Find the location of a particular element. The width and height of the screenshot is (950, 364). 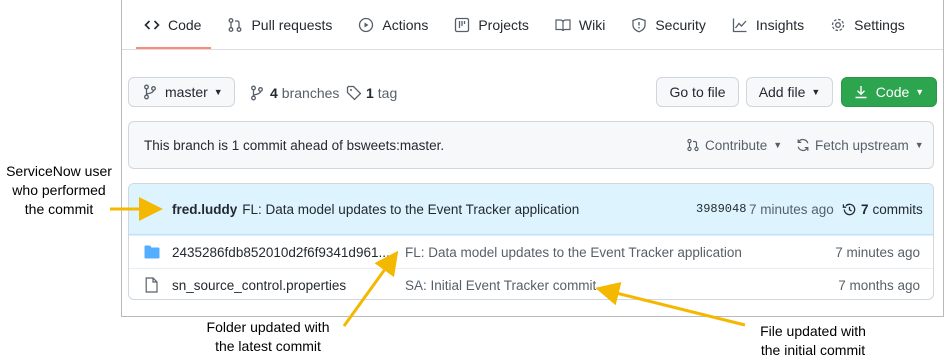

go-to-file-button: Go to file is located at coordinates (697, 92).